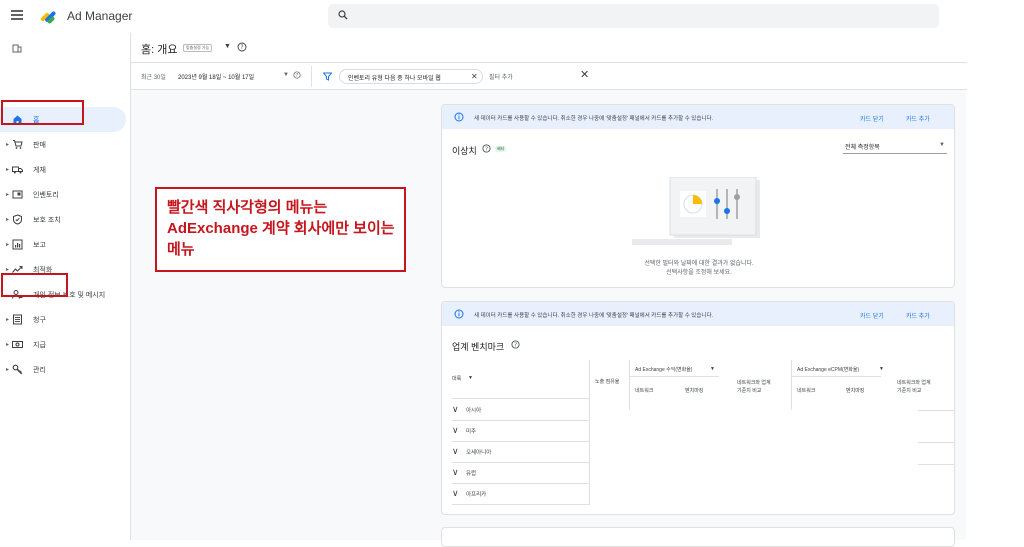 The height and width of the screenshot is (547, 1024). Describe the element at coordinates (17, 219) in the screenshot. I see `shield-icon` at that location.